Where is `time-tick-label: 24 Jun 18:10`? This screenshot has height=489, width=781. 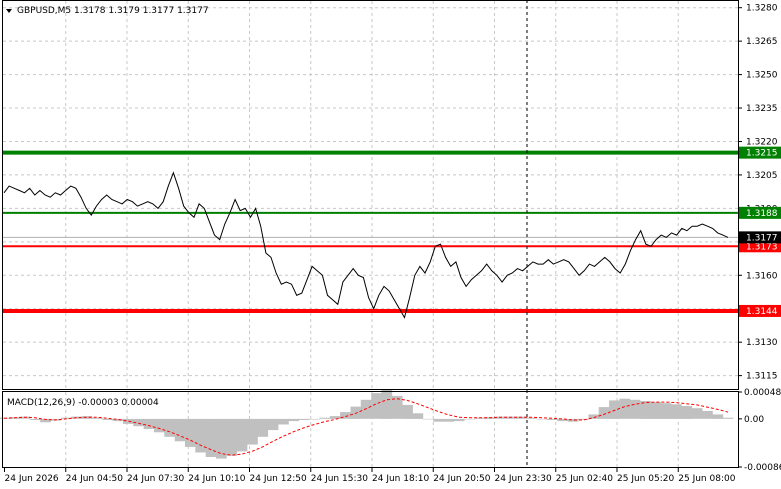 time-tick-label: 24 Jun 18:10 is located at coordinates (400, 479).